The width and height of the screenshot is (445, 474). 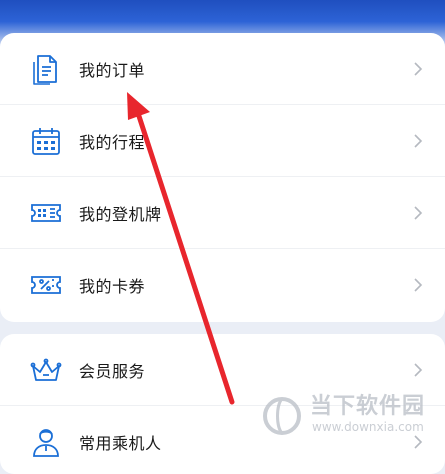 What do you see at coordinates (120, 214) in the screenshot?
I see `menu-item-label: 我的登机牌` at bounding box center [120, 214].